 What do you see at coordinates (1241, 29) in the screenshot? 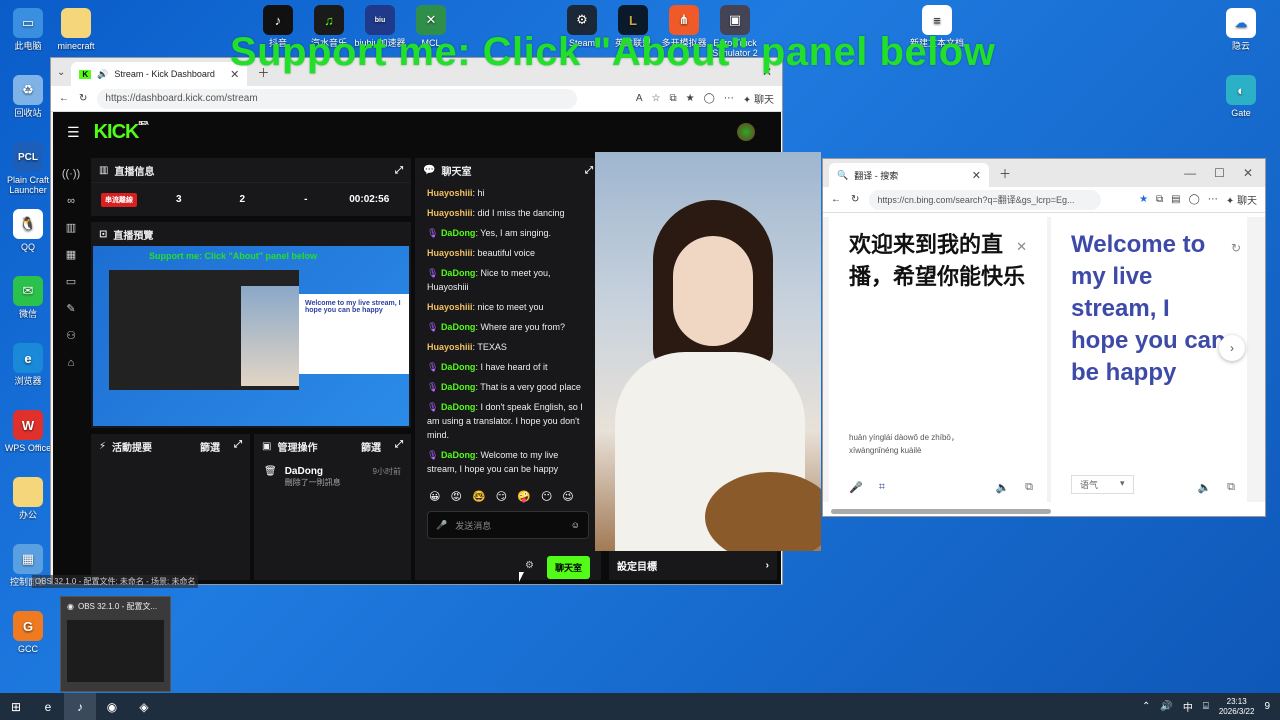
I see `desktop-icon-yinyun: ☁ 隐云` at bounding box center [1241, 29].